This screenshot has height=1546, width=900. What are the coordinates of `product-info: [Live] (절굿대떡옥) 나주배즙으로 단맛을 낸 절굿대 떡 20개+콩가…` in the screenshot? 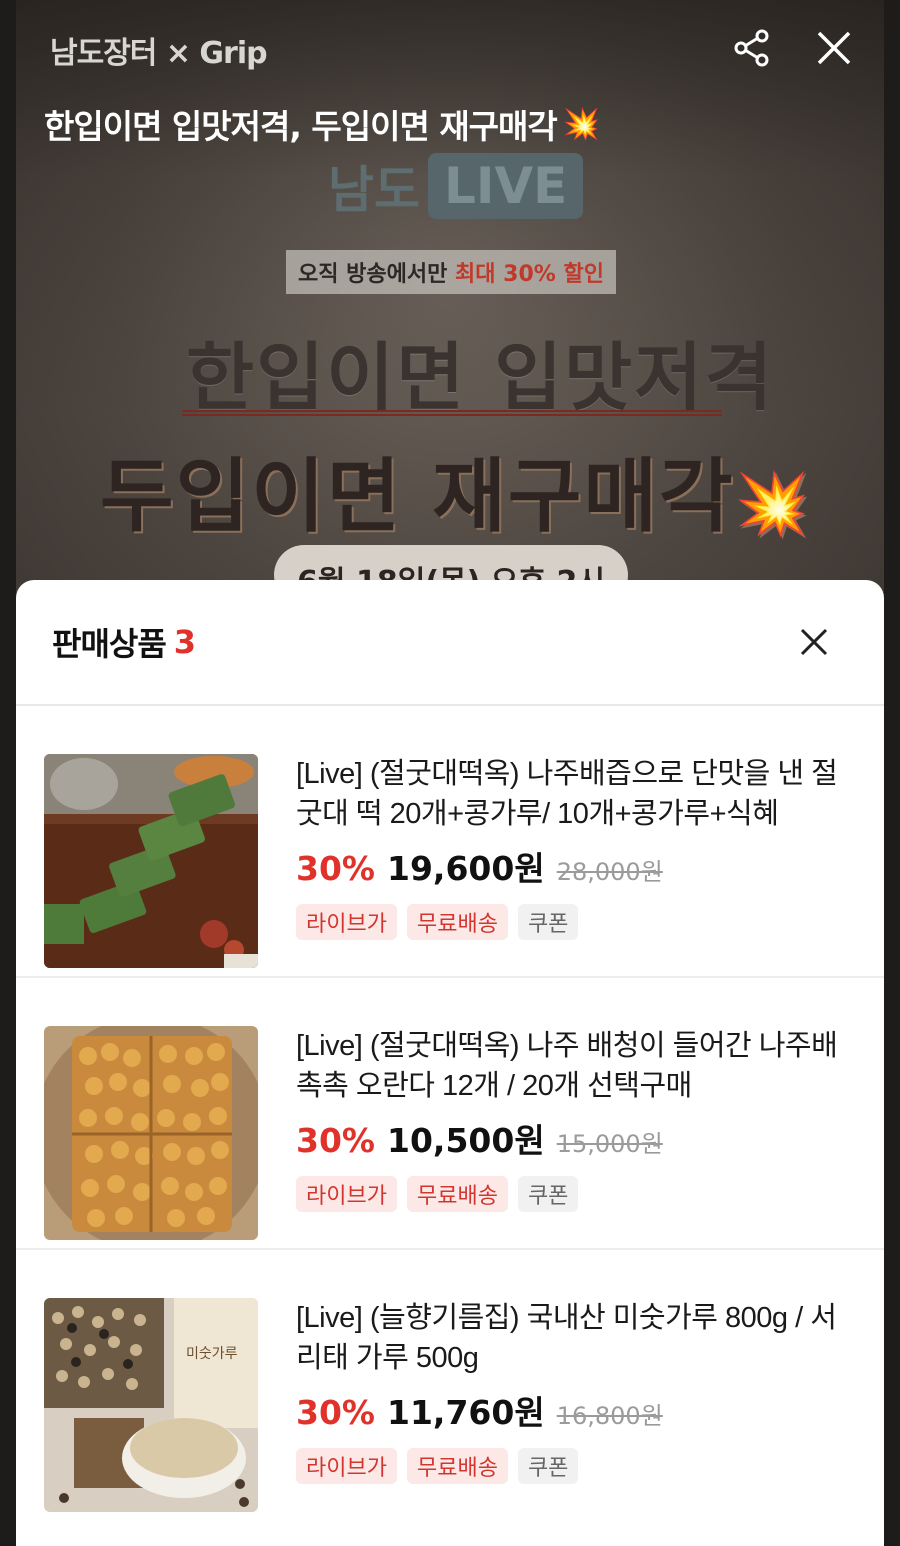 It's located at (576, 865).